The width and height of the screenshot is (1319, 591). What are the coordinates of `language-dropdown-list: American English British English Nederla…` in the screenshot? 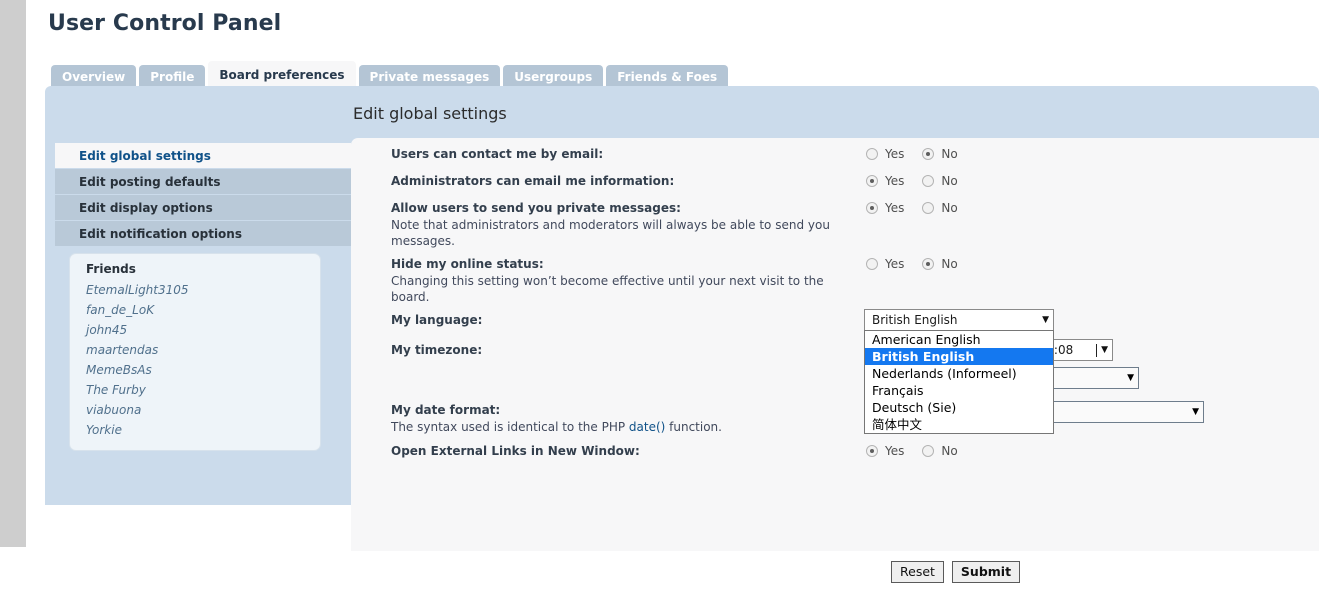 It's located at (959, 382).